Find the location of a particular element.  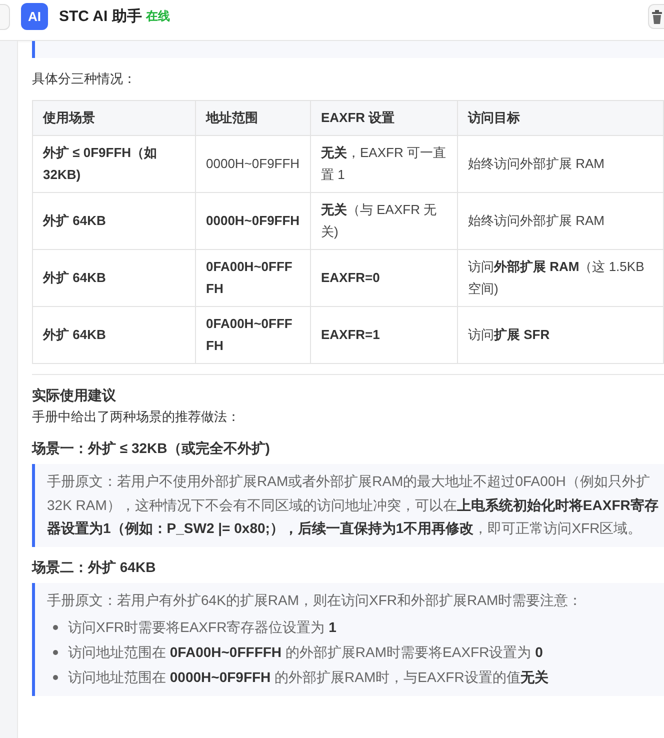

column-header: 使用场景 is located at coordinates (114, 118).